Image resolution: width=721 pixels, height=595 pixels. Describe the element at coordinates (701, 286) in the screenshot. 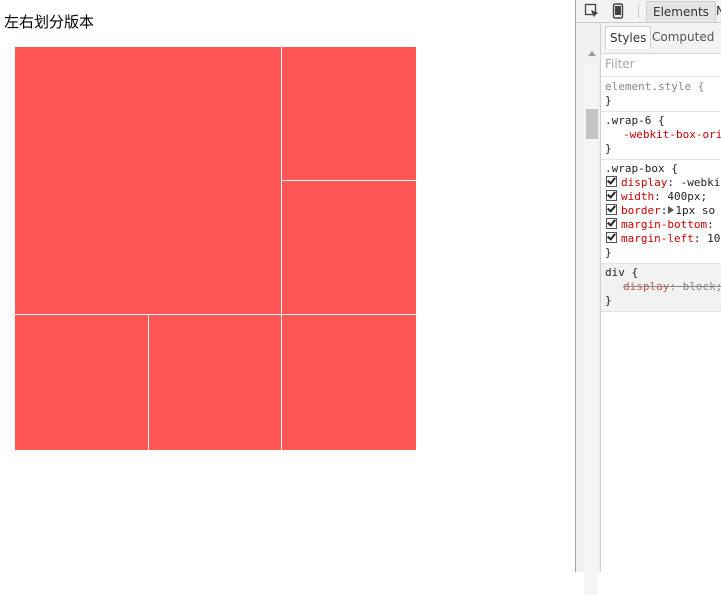

I see `css-value: block;` at that location.